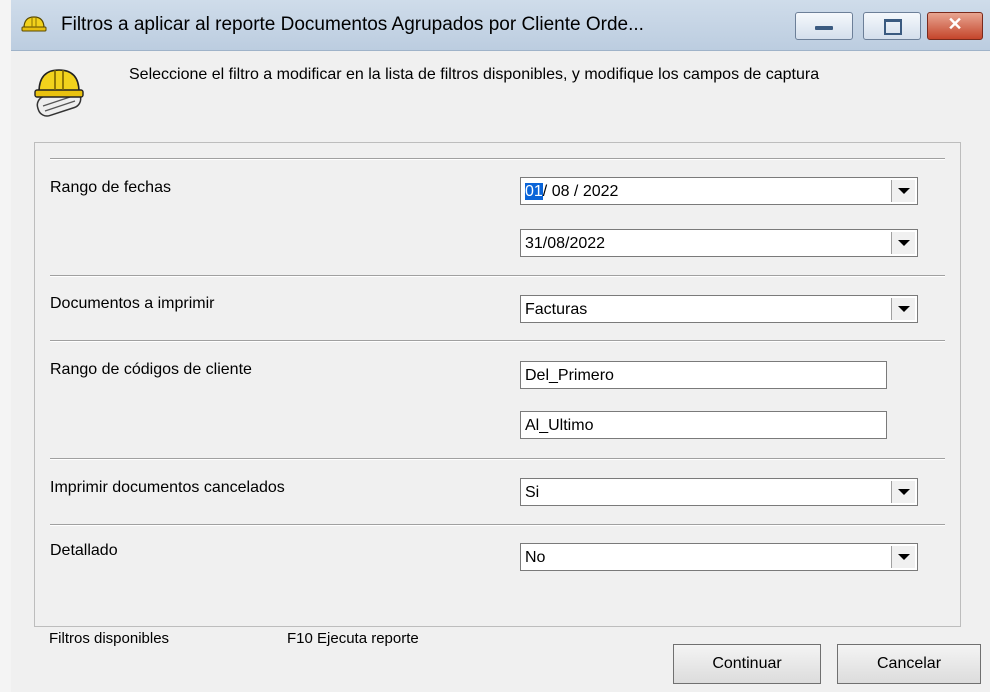 The image size is (990, 692). Describe the element at coordinates (719, 191) in the screenshot. I see `date-from-picker: 01/ 08 / 2022` at that location.